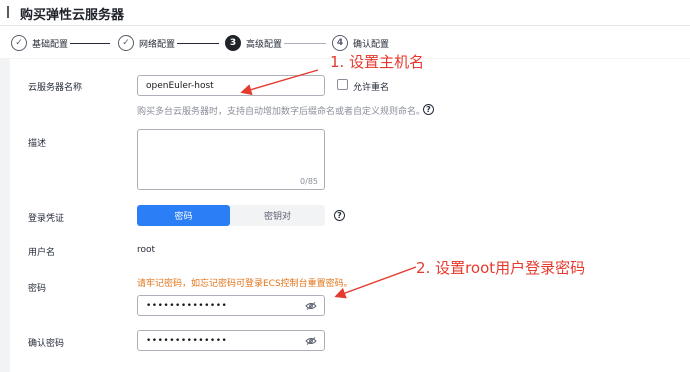  Describe the element at coordinates (233, 43) in the screenshot. I see `step-number-icon: 3` at that location.